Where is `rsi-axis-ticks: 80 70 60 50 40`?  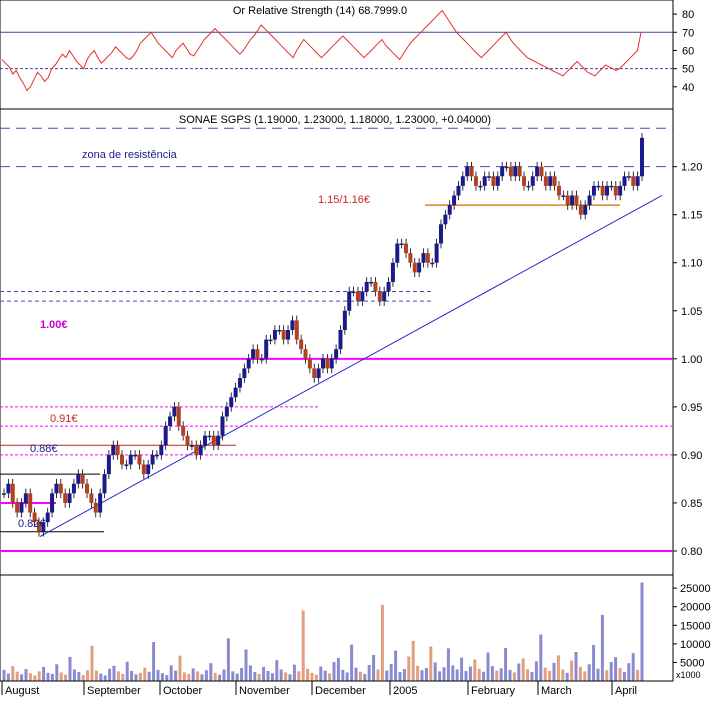
rsi-axis-ticks: 80 70 60 50 40 is located at coordinates (683, 51).